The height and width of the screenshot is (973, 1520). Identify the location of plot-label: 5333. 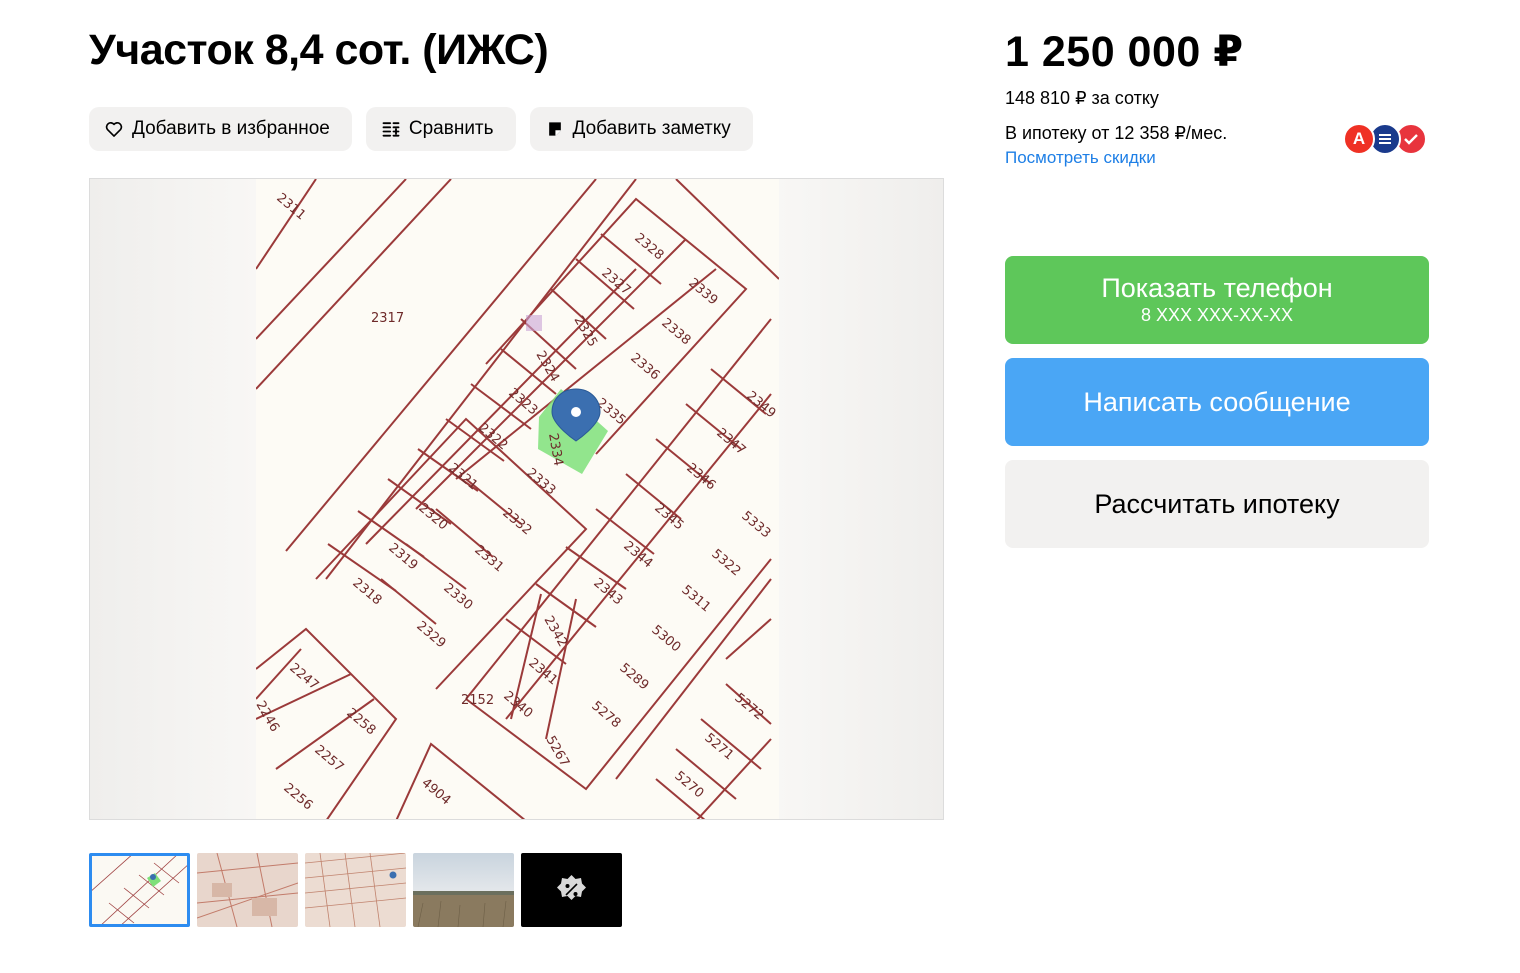
(755, 525).